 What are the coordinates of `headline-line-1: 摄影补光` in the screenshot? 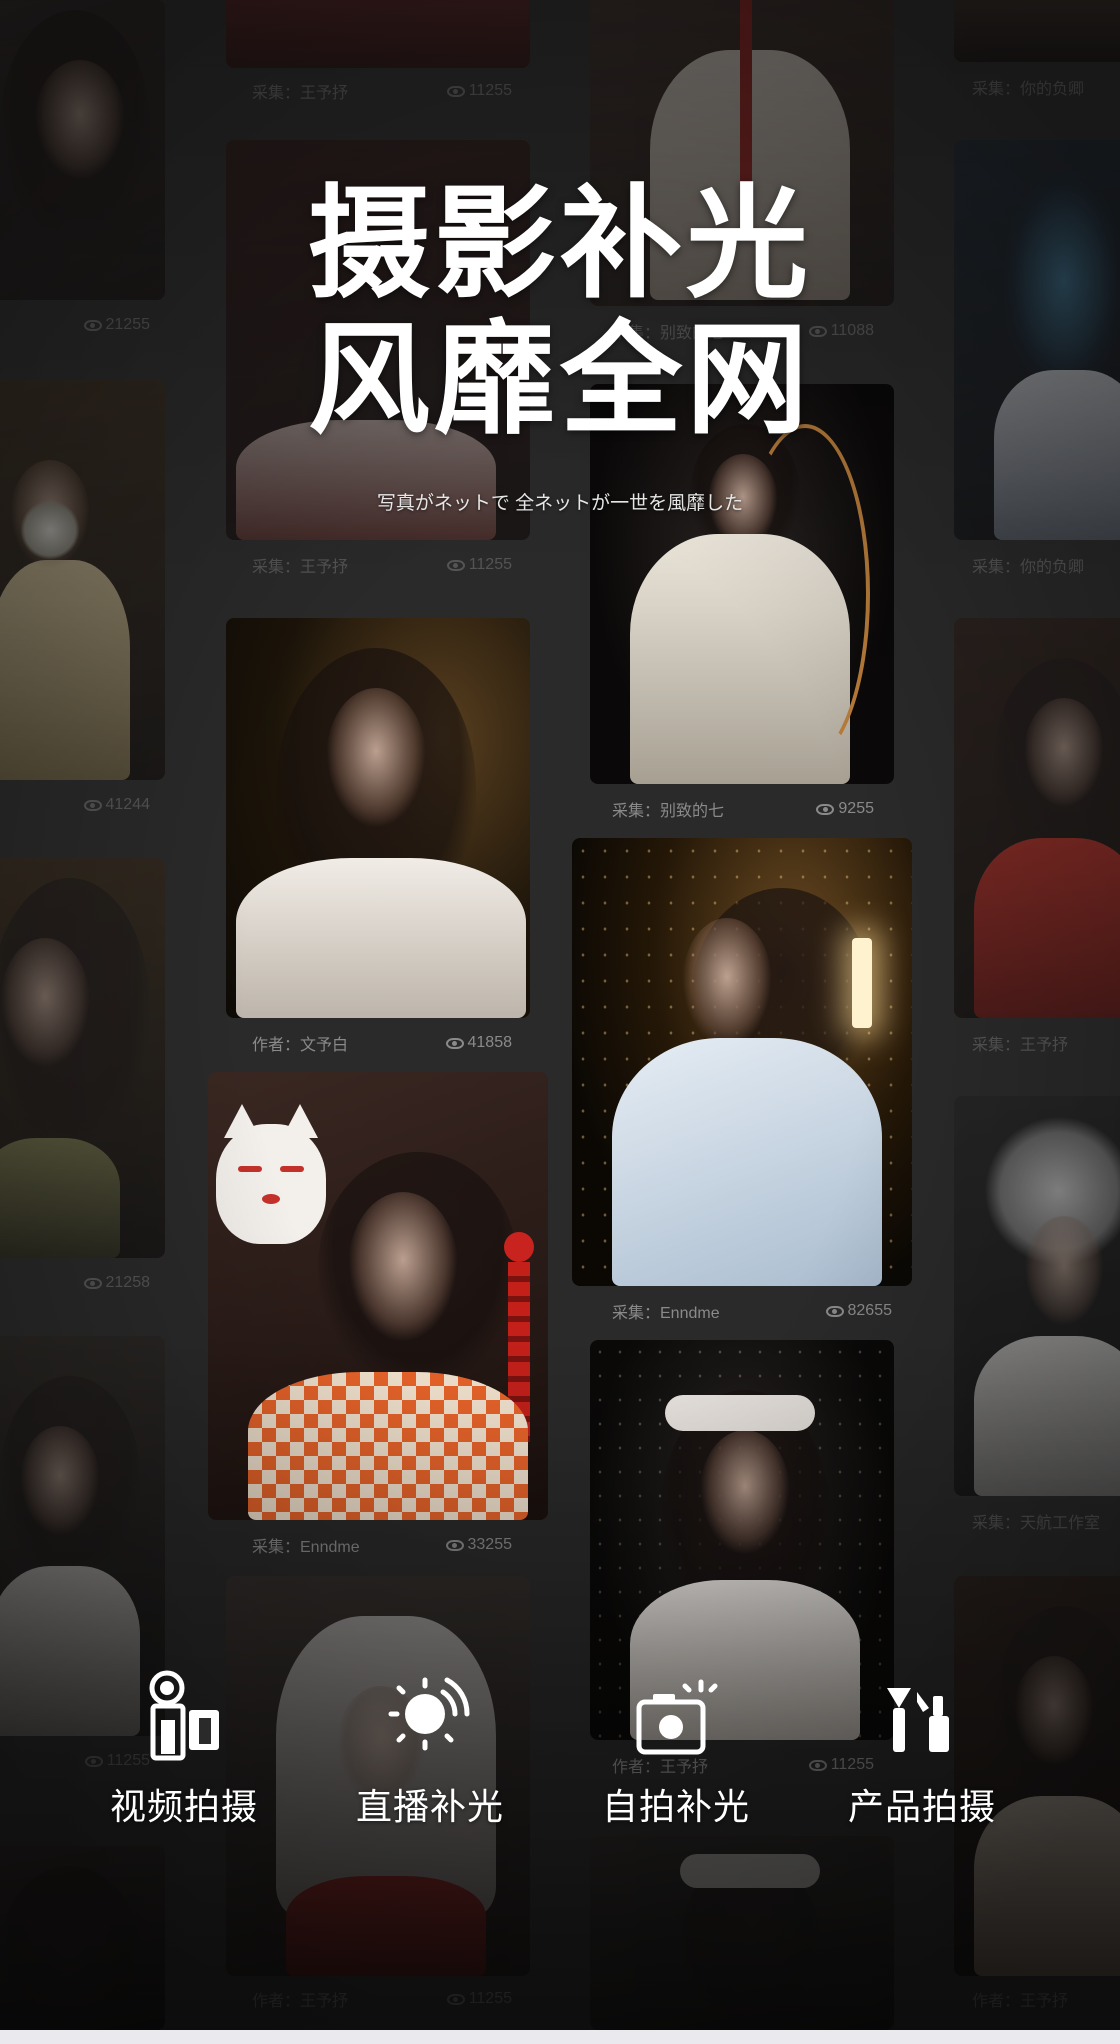 It's located at (560, 244).